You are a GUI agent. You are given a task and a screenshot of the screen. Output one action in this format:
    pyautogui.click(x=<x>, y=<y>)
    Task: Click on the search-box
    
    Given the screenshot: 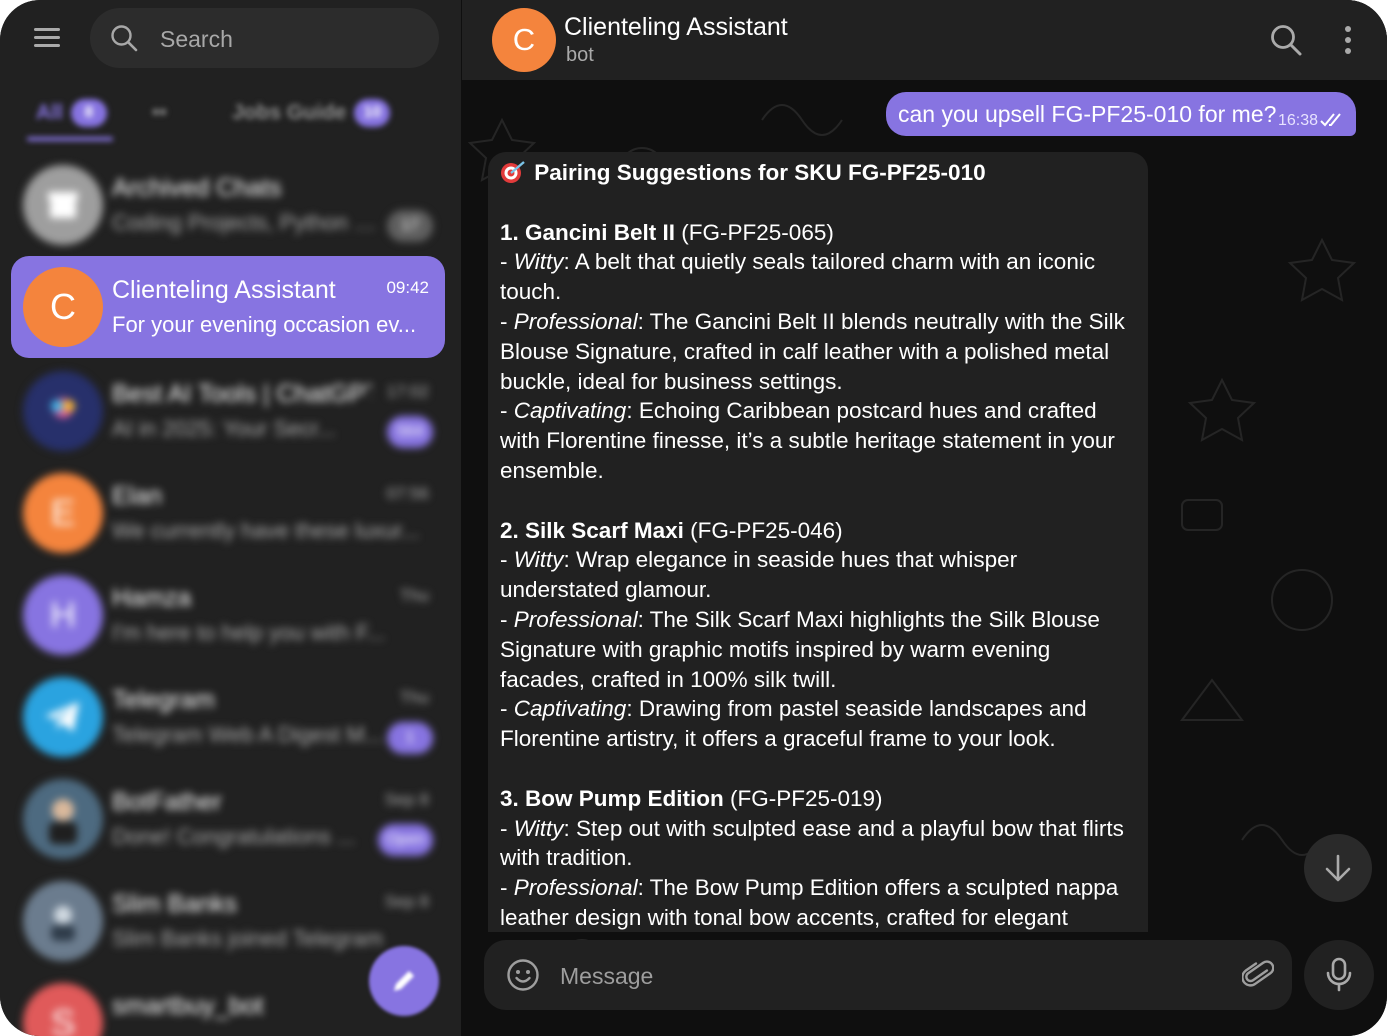 What is the action you would take?
    pyautogui.click(x=264, y=38)
    